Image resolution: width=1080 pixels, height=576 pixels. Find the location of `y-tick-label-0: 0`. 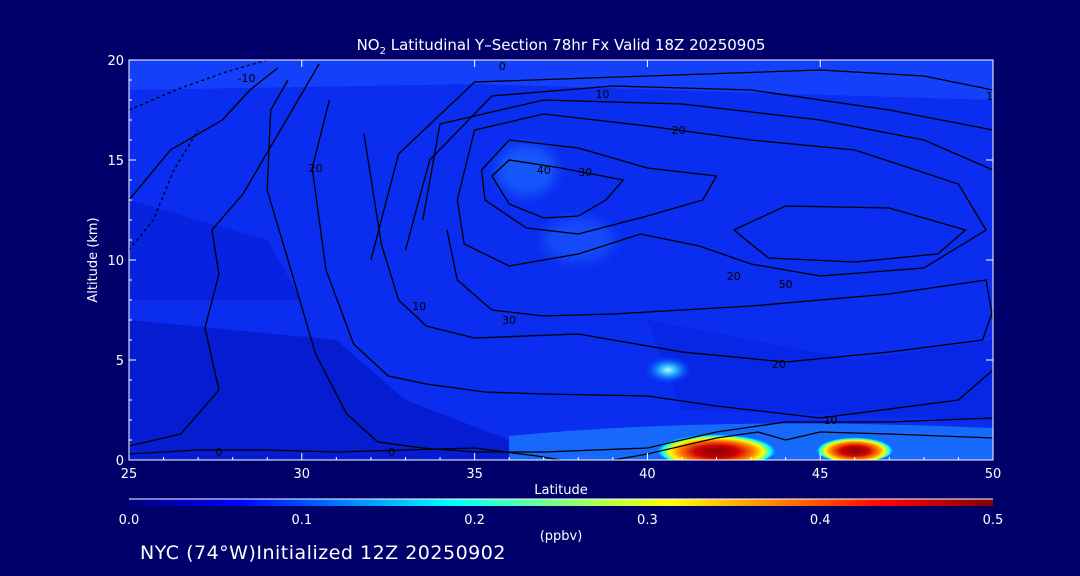

y-tick-label-0: 0 is located at coordinates (120, 461).